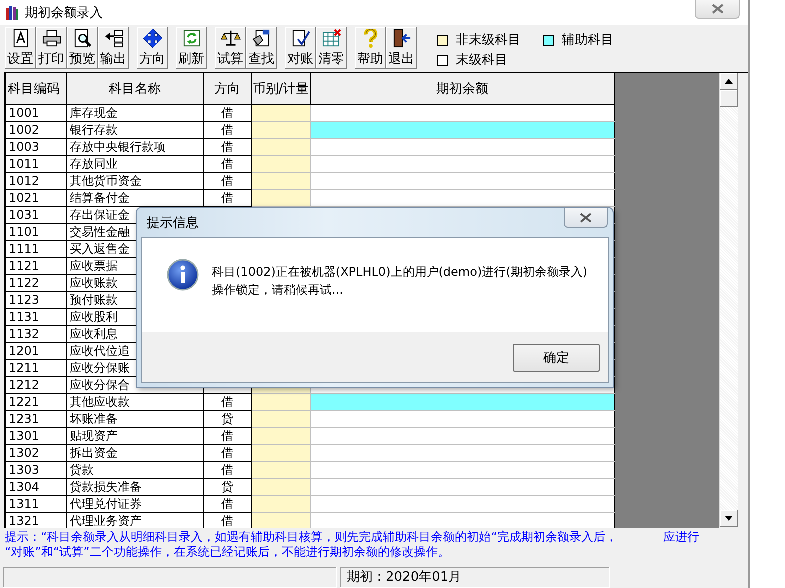 The image size is (785, 588). I want to click on column-header: 科目编码, so click(36, 88).